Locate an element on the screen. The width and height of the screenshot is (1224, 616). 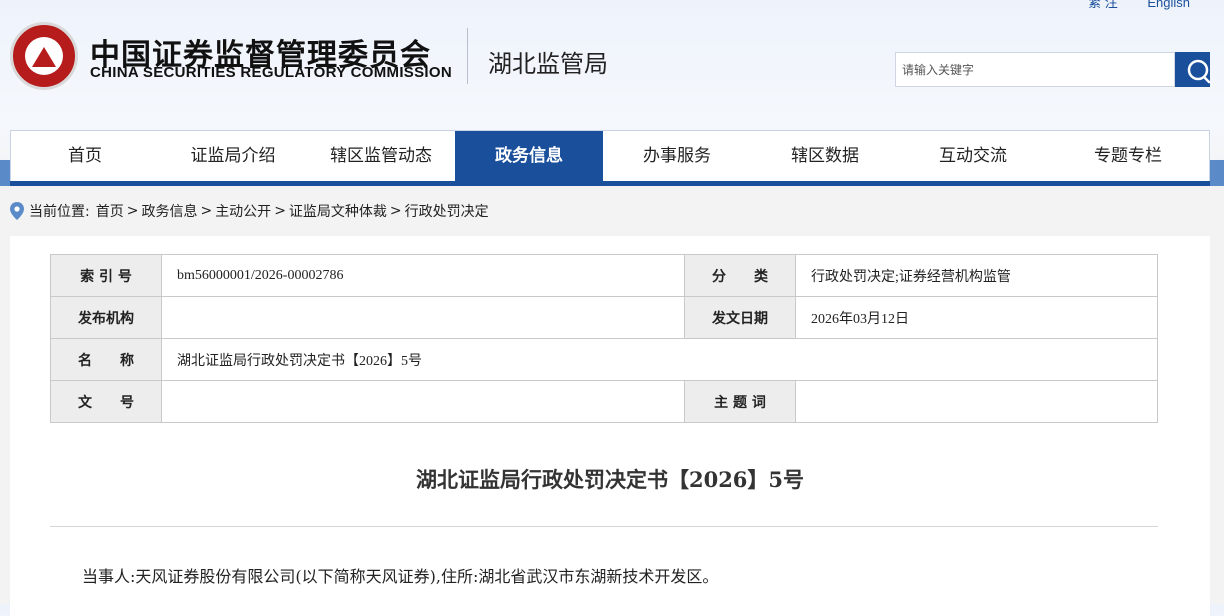
date-label: 发文日期 is located at coordinates (740, 317).